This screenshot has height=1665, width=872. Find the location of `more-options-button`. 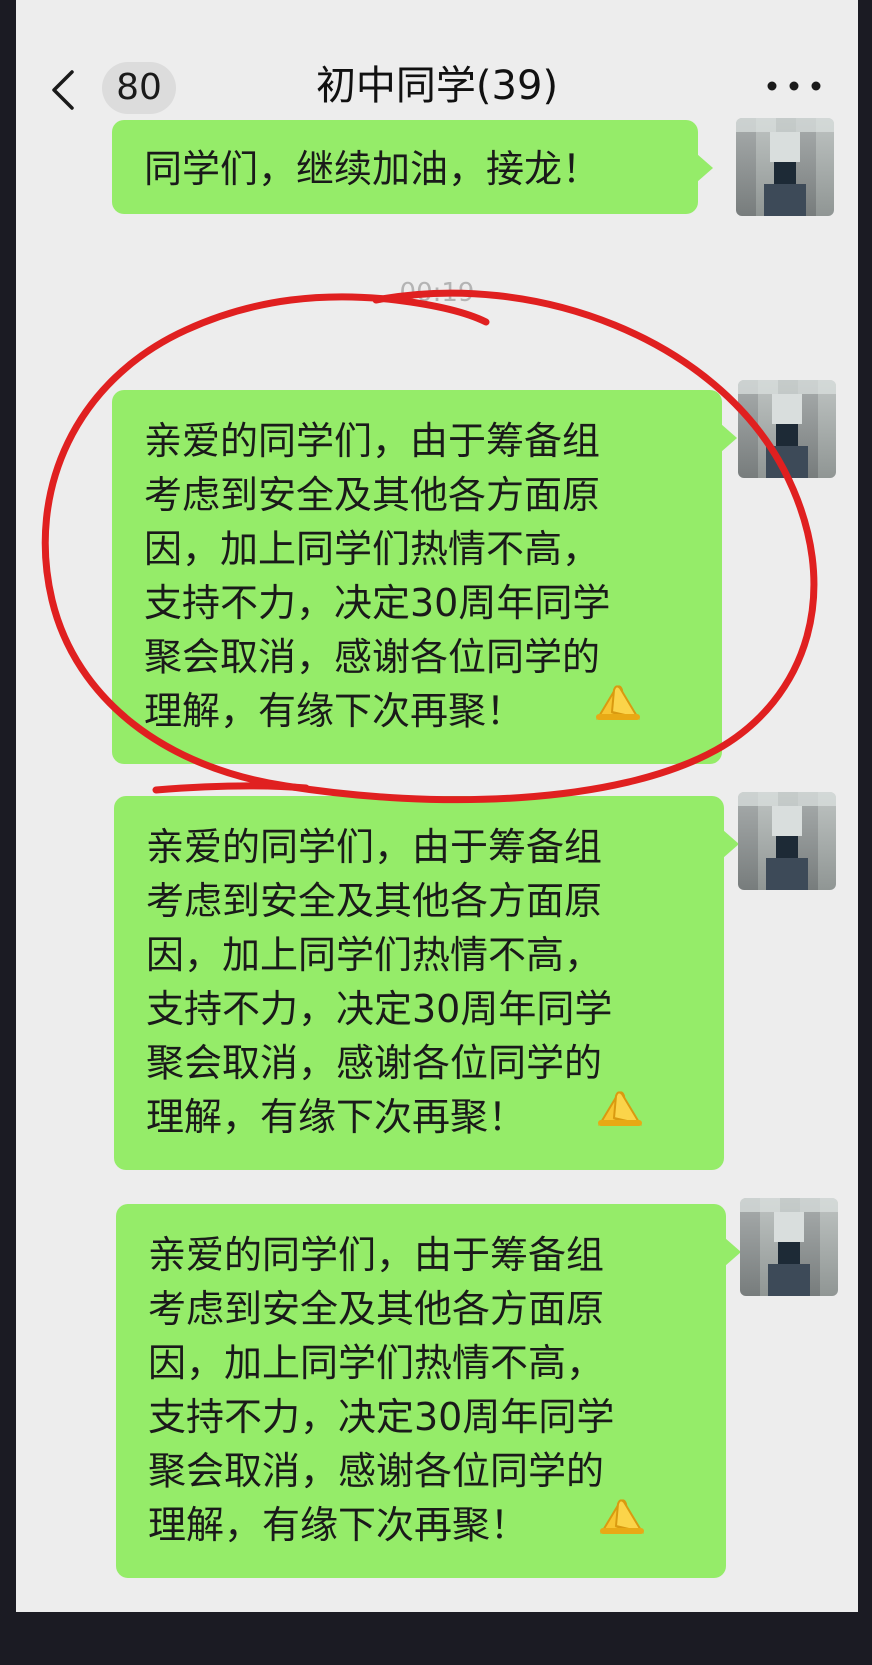

more-options-button is located at coordinates (794, 86).